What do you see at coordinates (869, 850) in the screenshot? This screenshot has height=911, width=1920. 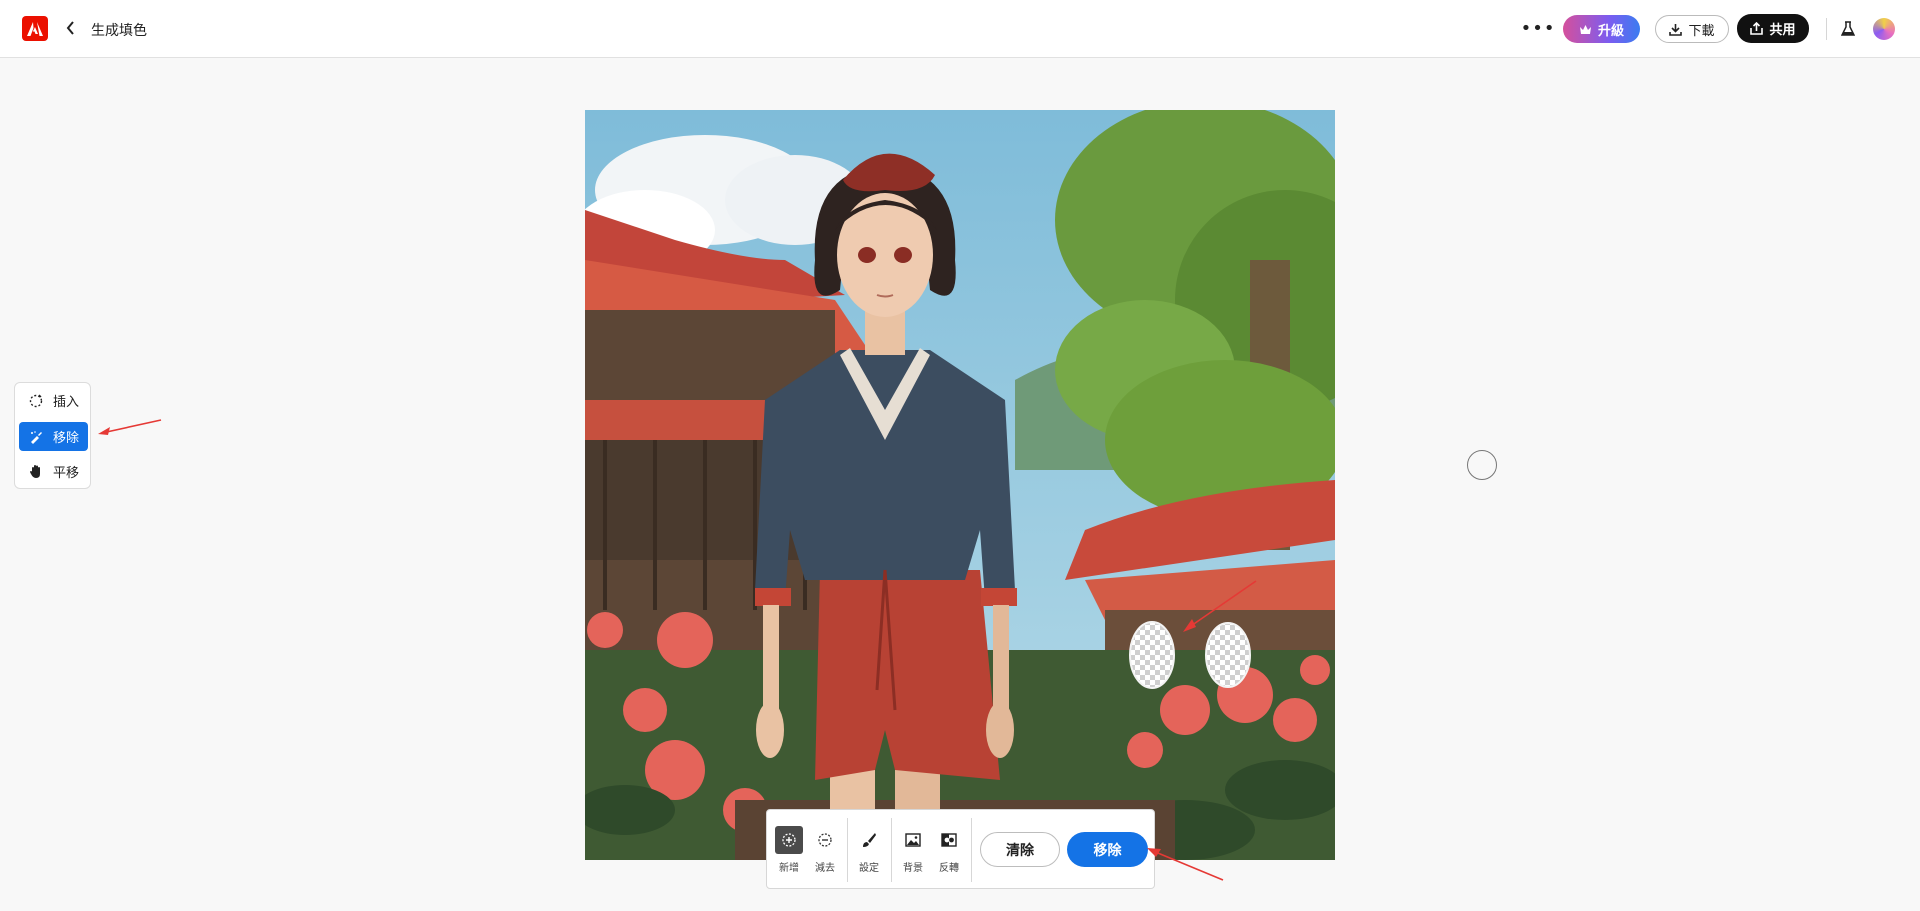 I see `brush-settings-button: 設定` at bounding box center [869, 850].